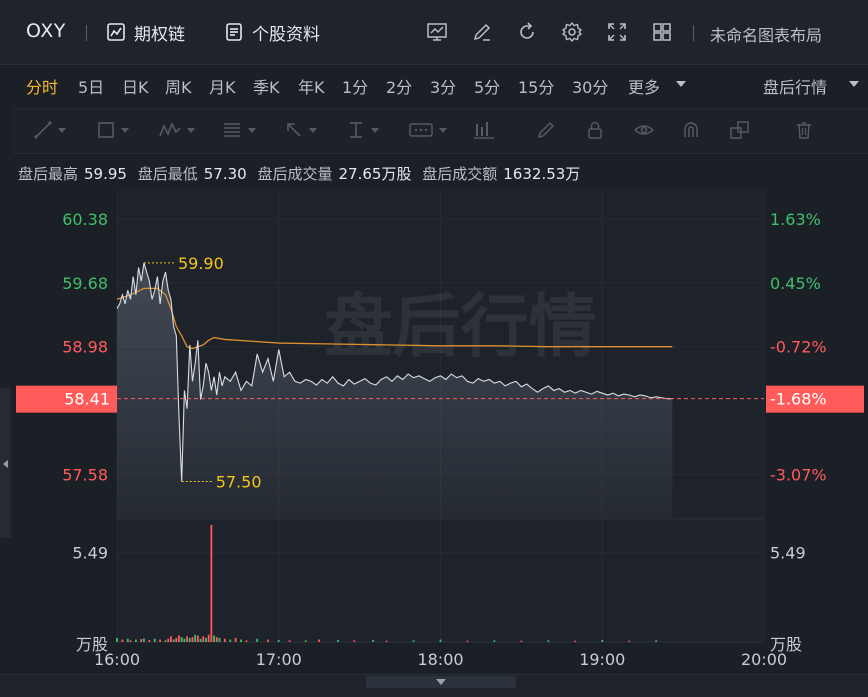  I want to click on period-tab-6: 年K, so click(311, 86).